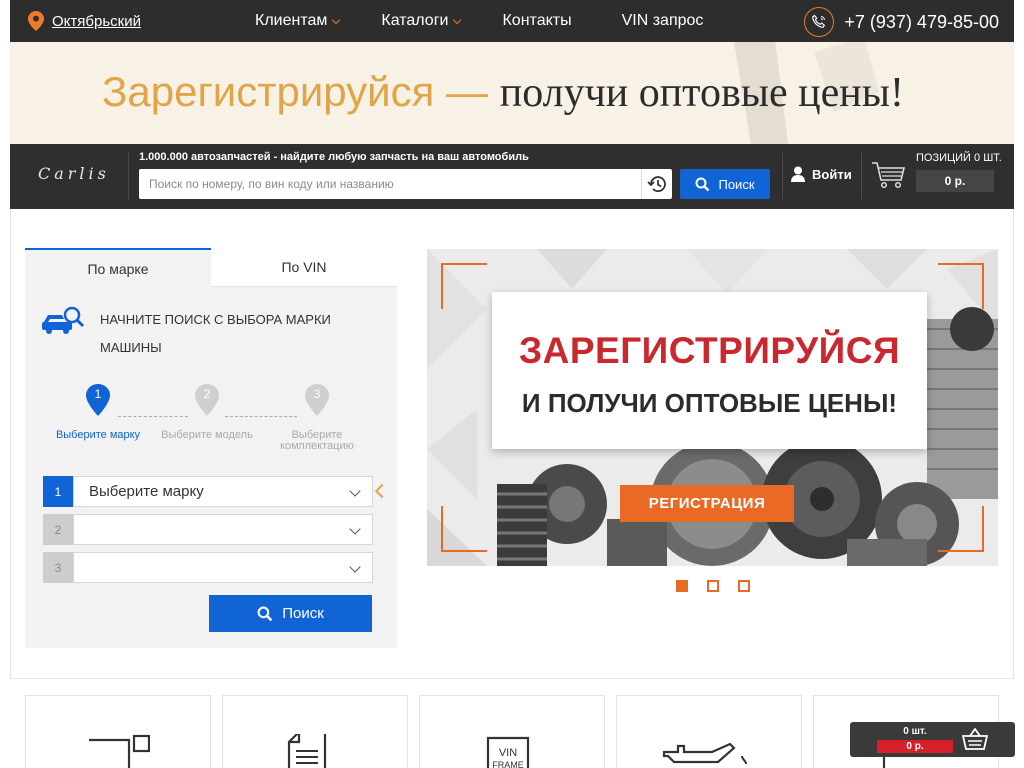 The height and width of the screenshot is (768, 1024). What do you see at coordinates (58, 529) in the screenshot?
I see `select-number: 2` at bounding box center [58, 529].